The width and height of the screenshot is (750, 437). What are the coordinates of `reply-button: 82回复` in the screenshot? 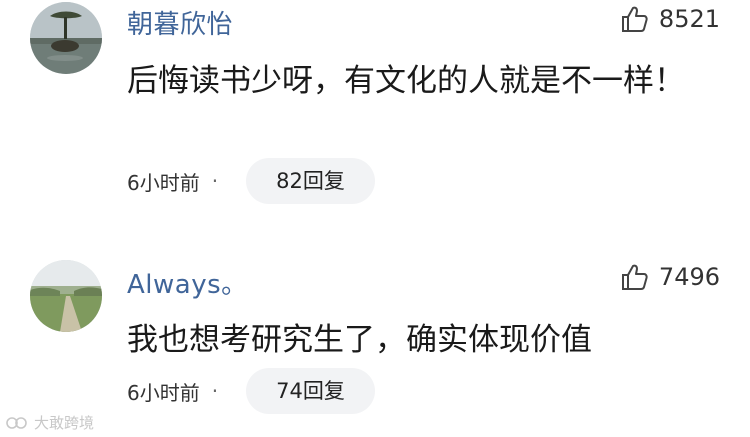 It's located at (310, 181).